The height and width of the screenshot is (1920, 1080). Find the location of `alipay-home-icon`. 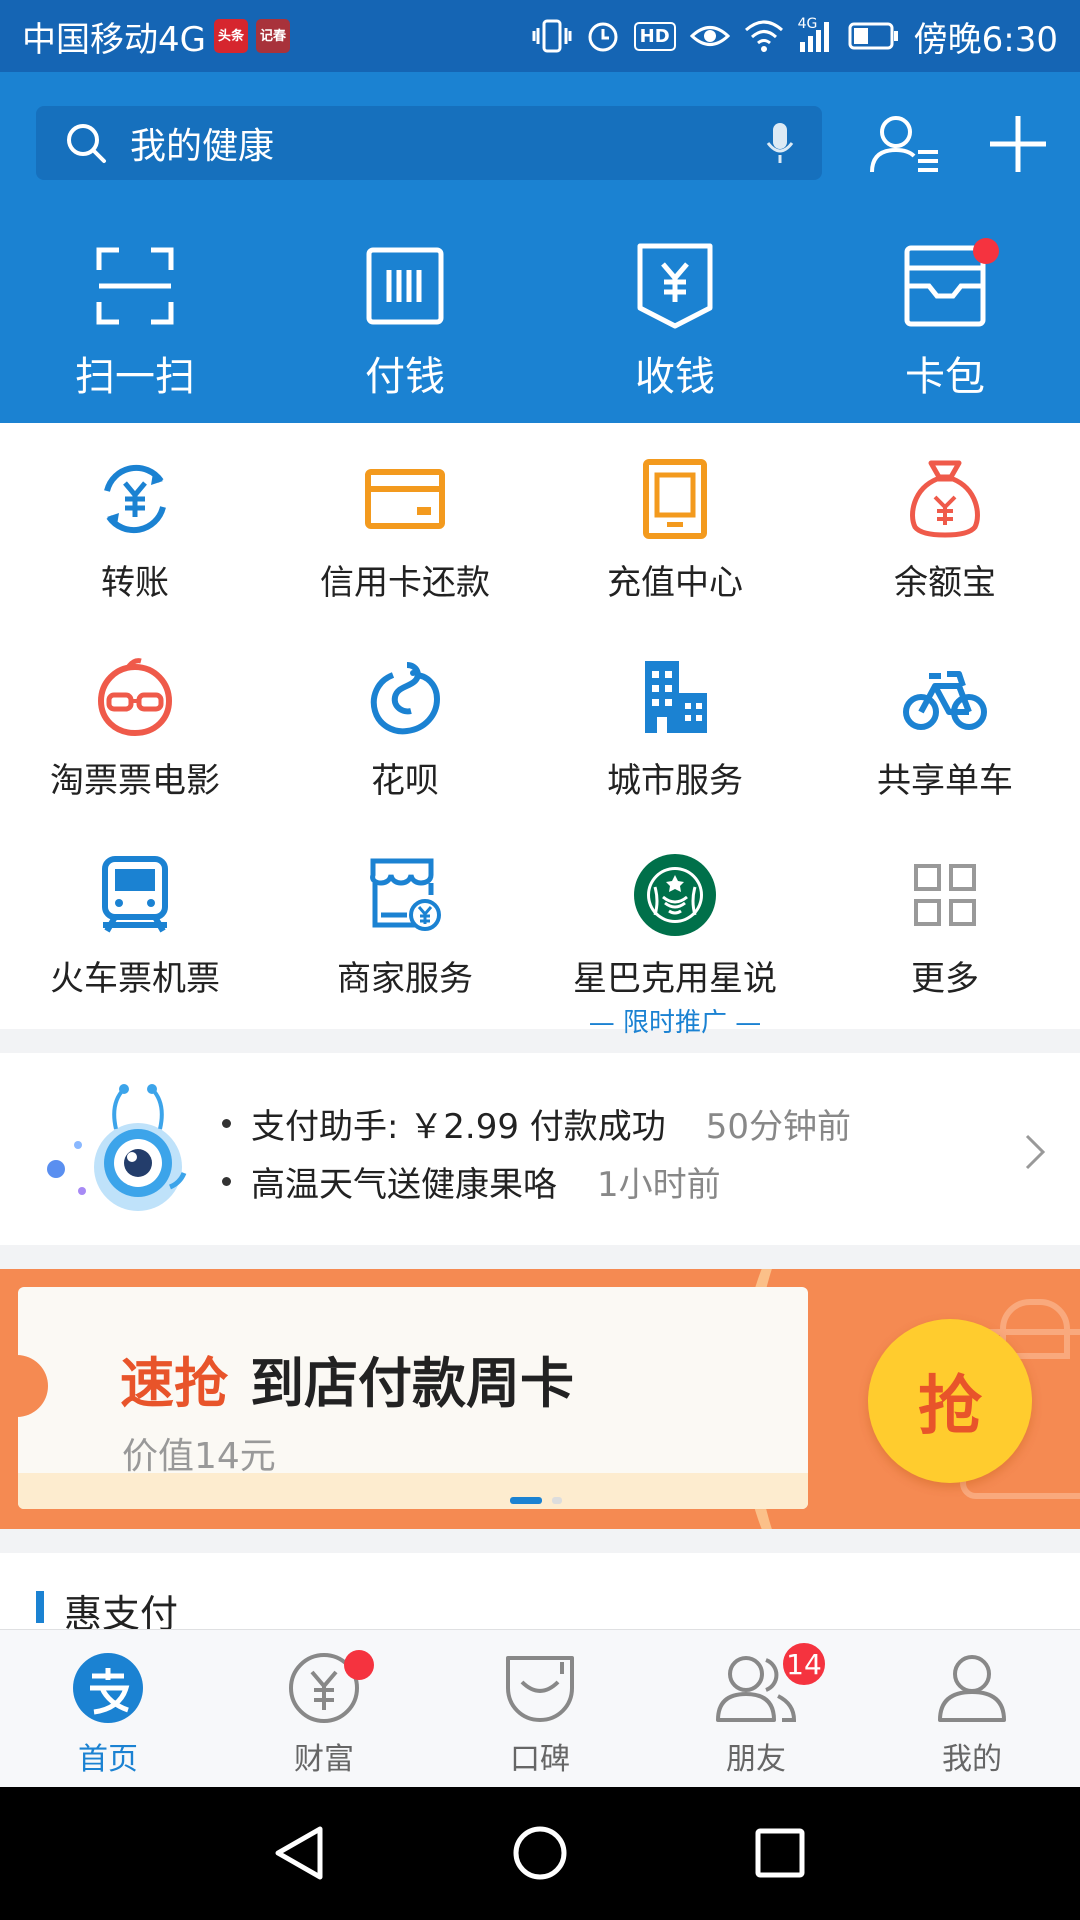

alipay-home-icon is located at coordinates (108, 1688).